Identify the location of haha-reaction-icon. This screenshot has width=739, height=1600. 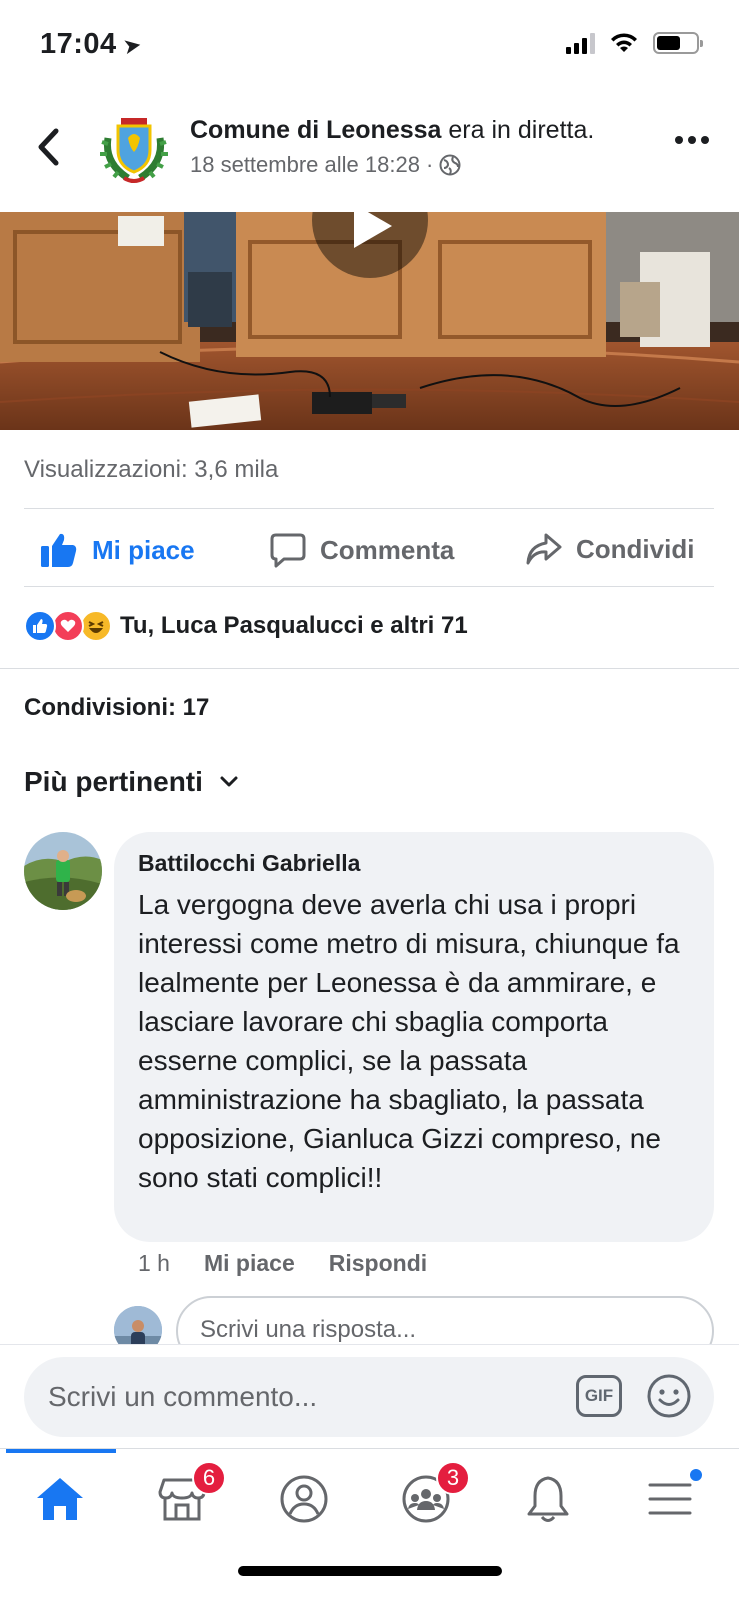
(96, 626).